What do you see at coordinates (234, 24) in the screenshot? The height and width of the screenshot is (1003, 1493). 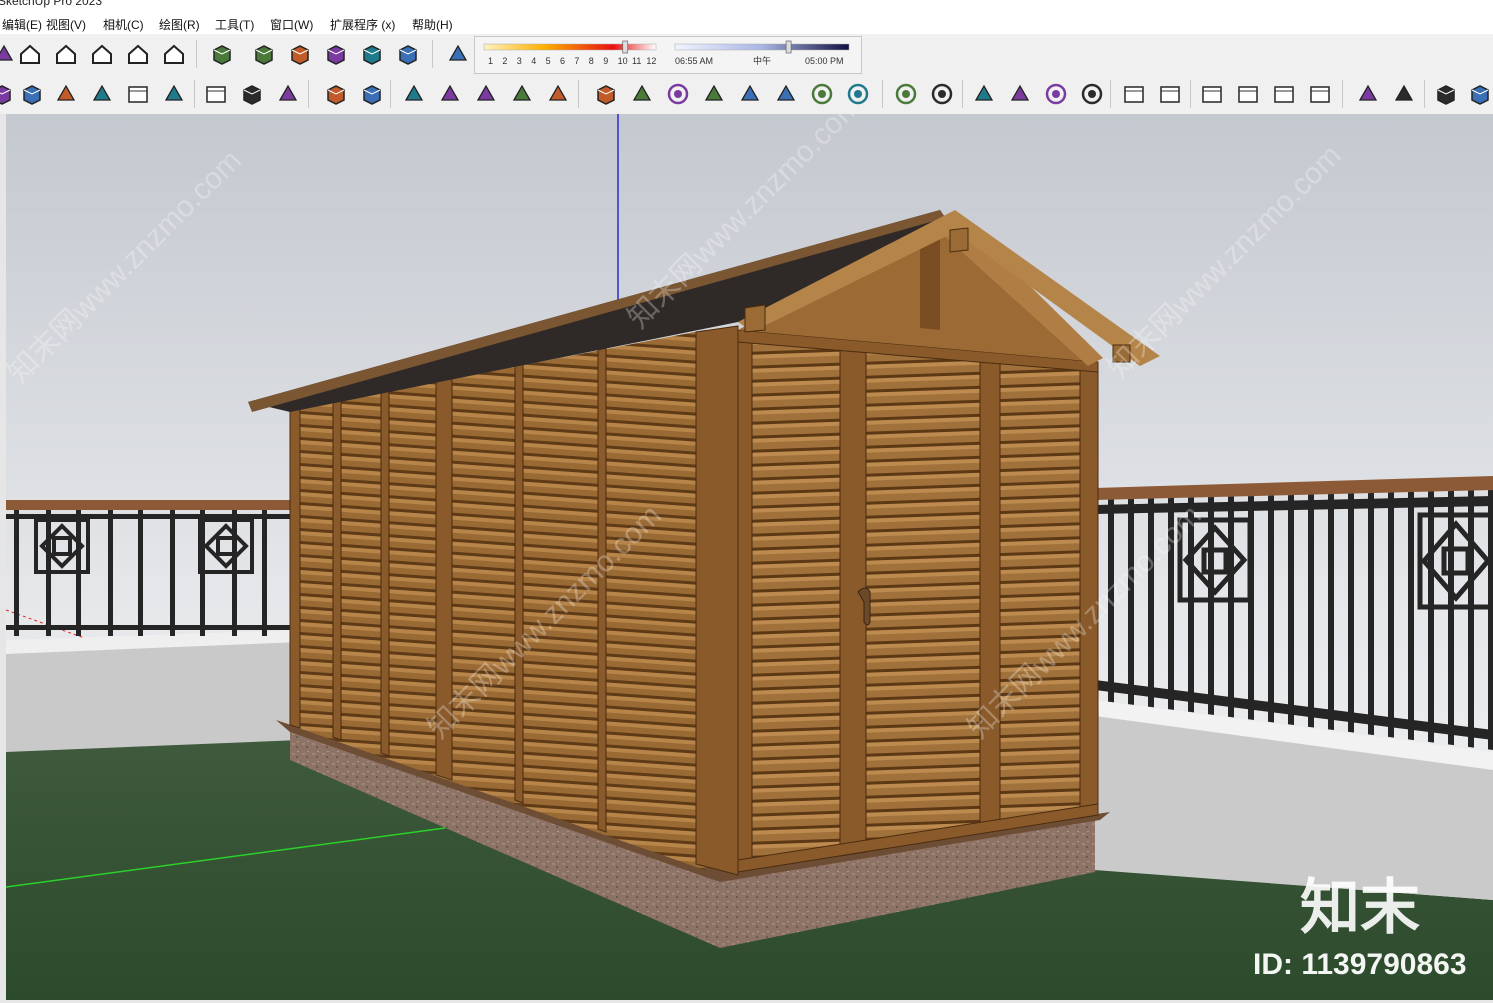 I see `menu-tools: 工具(T)` at bounding box center [234, 24].